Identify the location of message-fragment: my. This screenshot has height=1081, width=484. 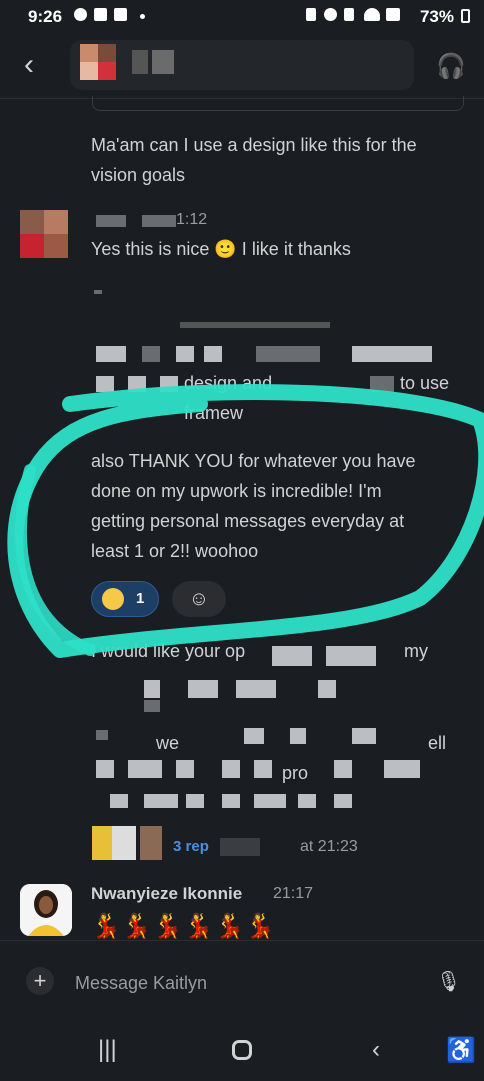
(416, 651).